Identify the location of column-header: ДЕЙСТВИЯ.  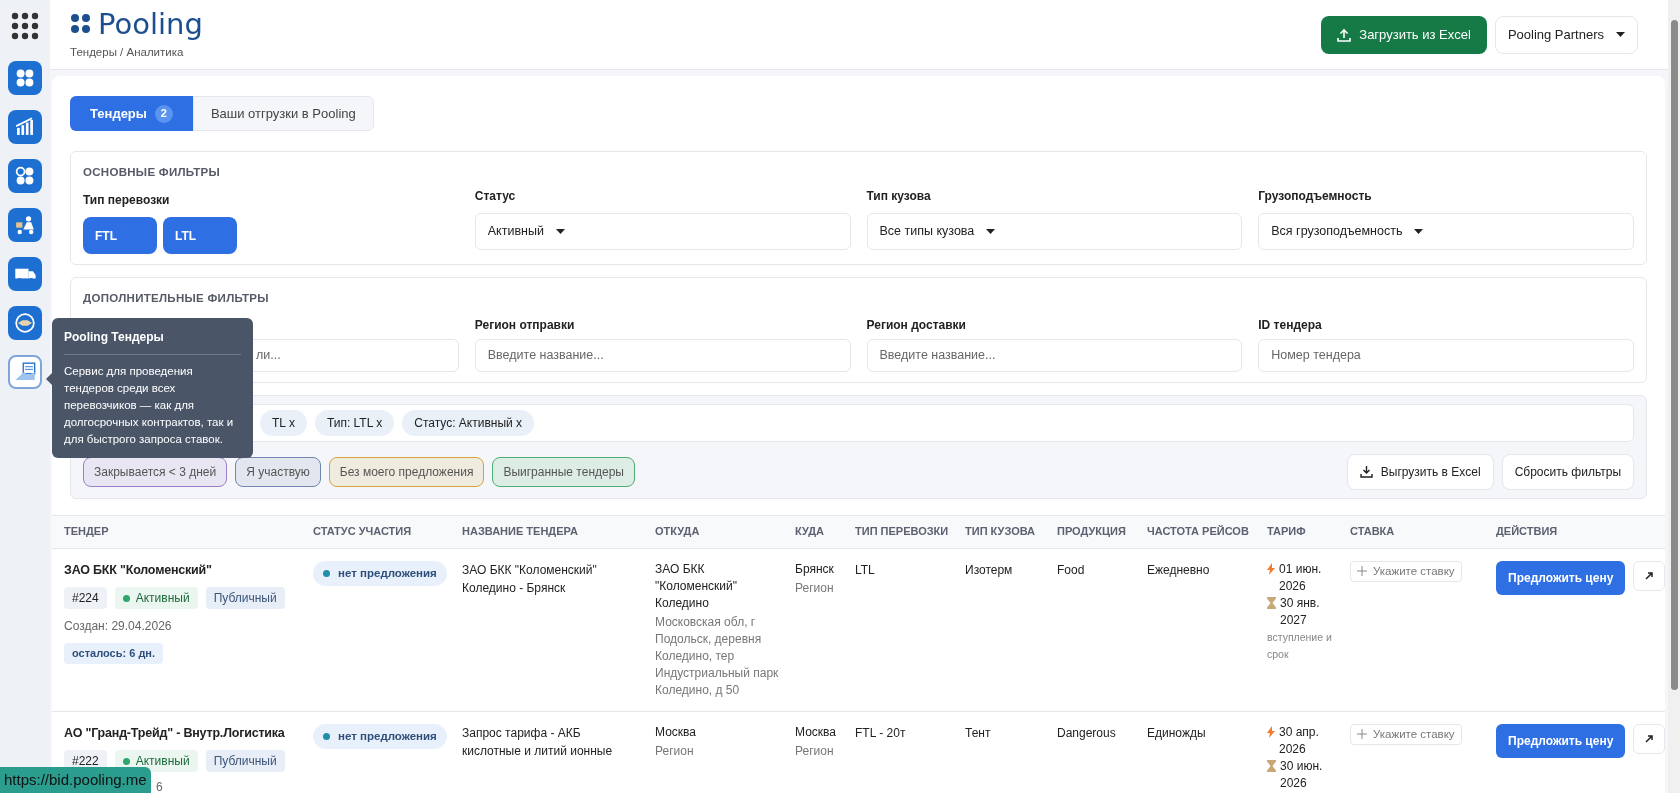
(1527, 532).